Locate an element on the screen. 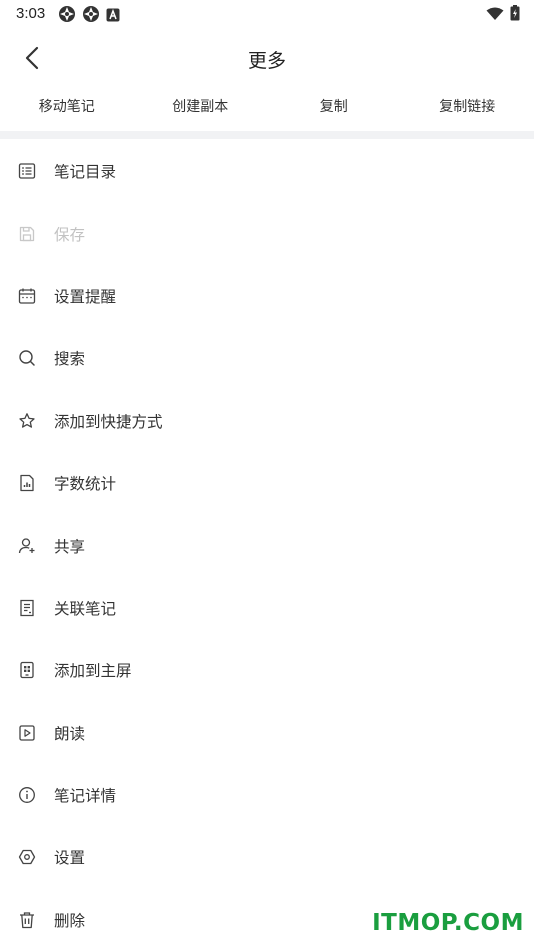  menu-label: 朗读 is located at coordinates (69, 733).